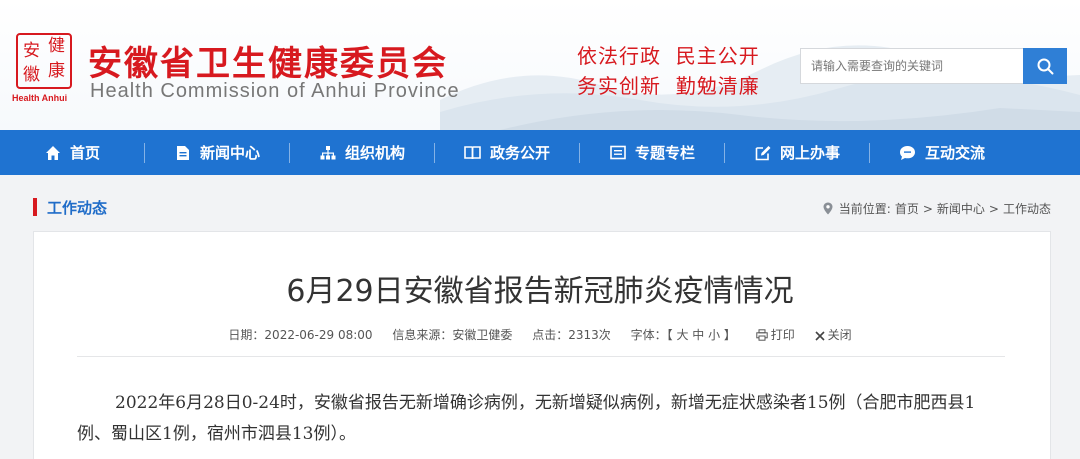  What do you see at coordinates (664, 153) in the screenshot?
I see `nav-item-label: 专题专栏` at bounding box center [664, 153].